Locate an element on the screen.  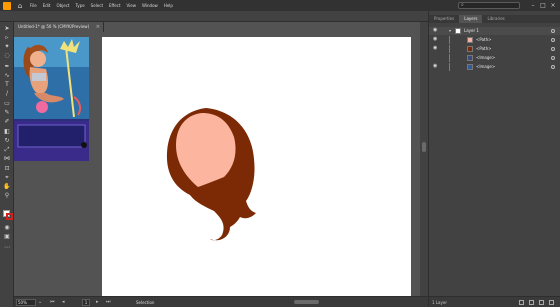
new-sublayer-icon is located at coordinates (531, 302).